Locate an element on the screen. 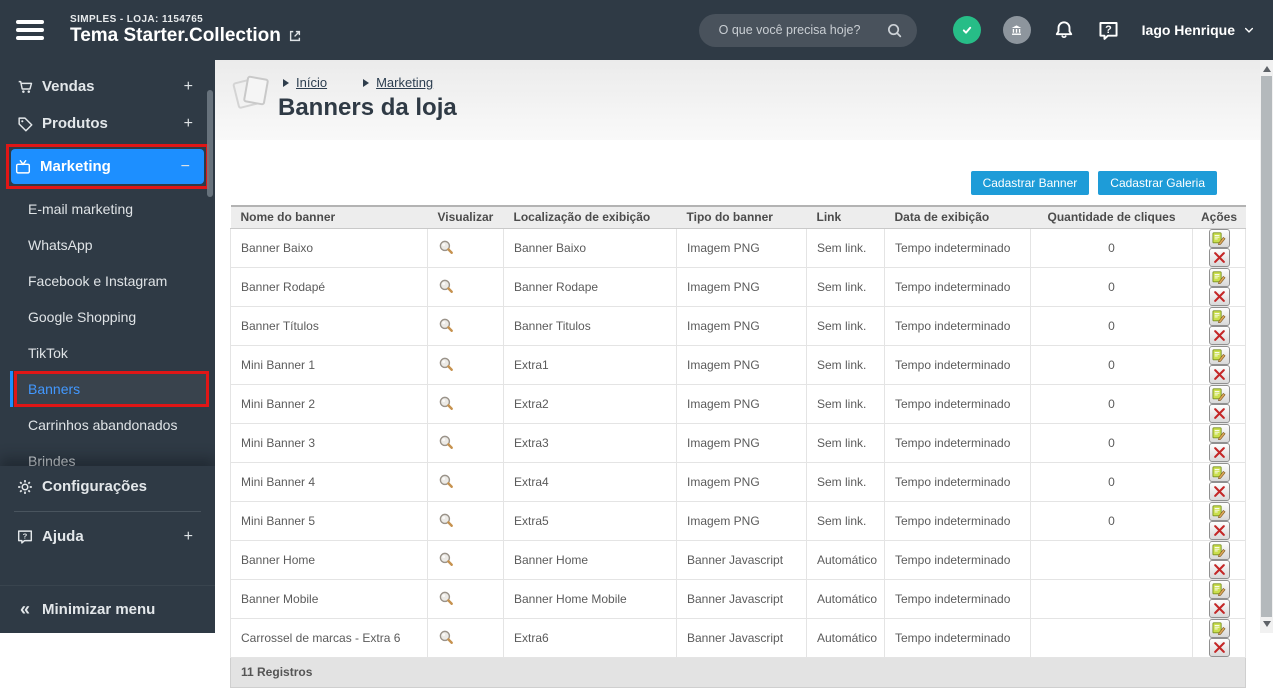  sidebar-item-label: Ajuda is located at coordinates (63, 536).